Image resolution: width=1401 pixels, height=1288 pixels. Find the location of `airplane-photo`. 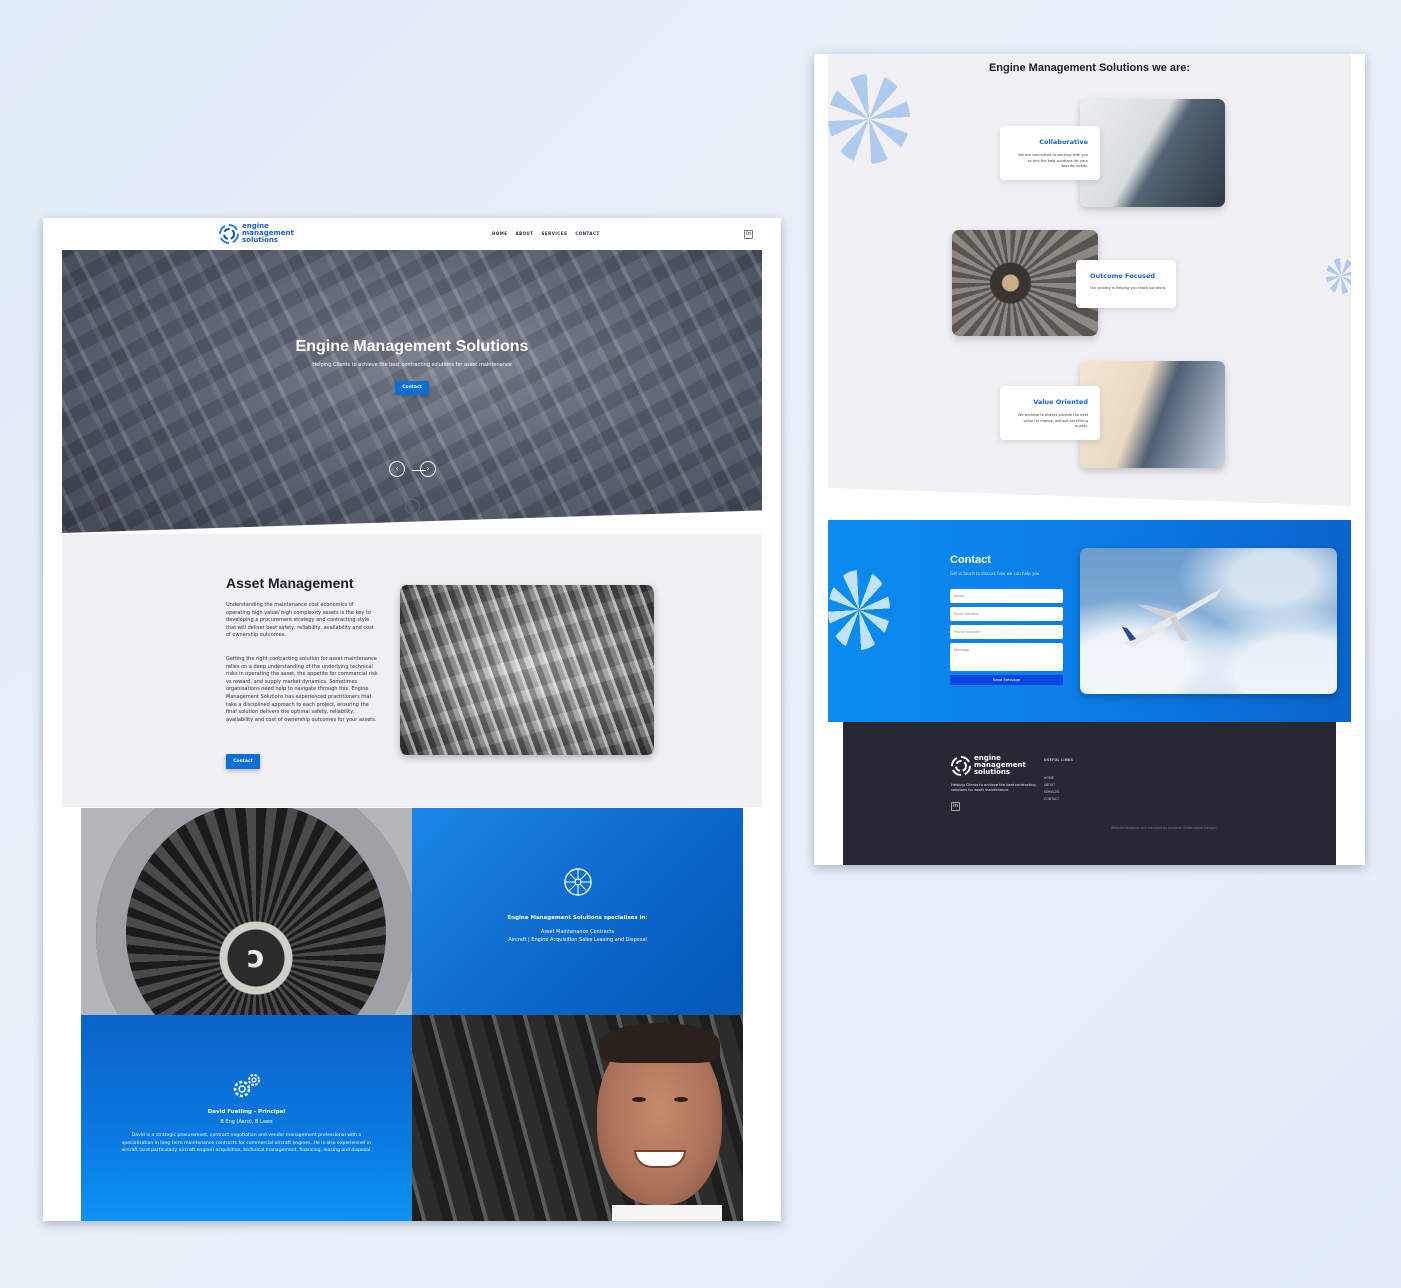

airplane-photo is located at coordinates (1208, 621).